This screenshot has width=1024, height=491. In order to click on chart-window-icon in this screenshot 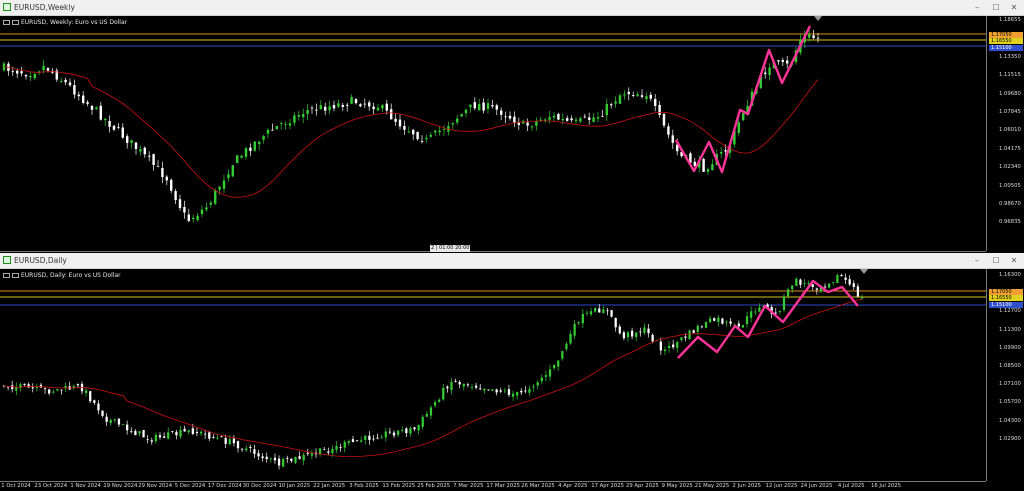, I will do `click(7, 260)`.